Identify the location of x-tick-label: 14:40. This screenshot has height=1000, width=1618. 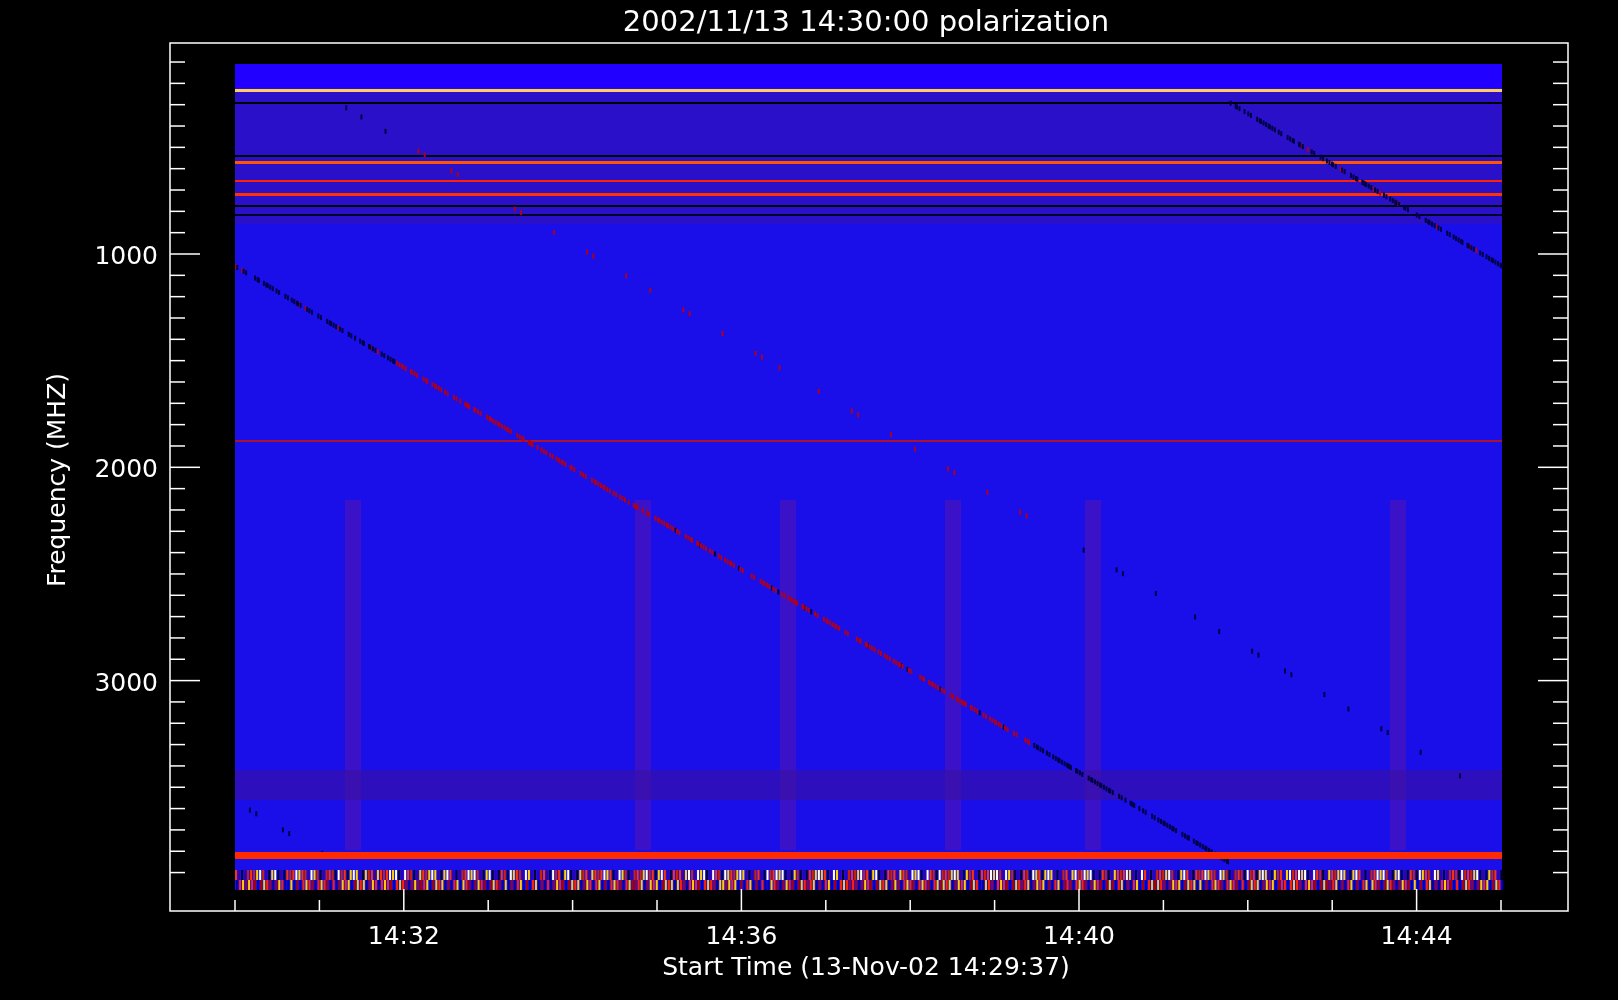
(1079, 935).